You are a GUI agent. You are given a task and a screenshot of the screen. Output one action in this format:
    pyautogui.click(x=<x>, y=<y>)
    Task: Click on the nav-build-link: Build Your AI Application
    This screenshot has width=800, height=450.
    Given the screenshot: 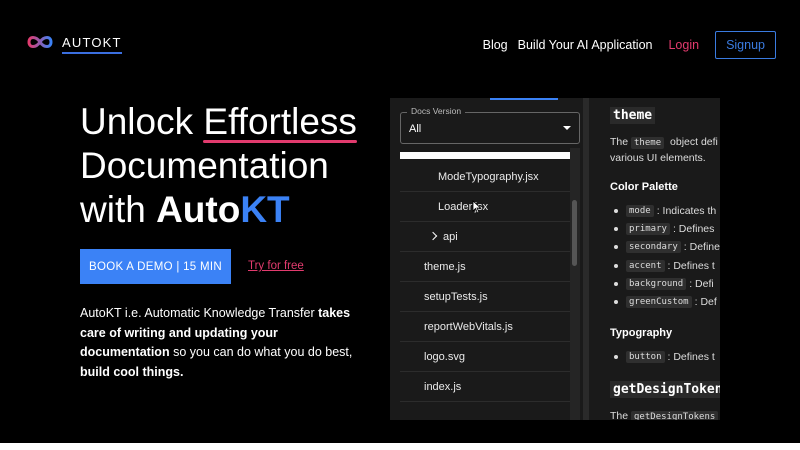 What is the action you would take?
    pyautogui.click(x=585, y=45)
    